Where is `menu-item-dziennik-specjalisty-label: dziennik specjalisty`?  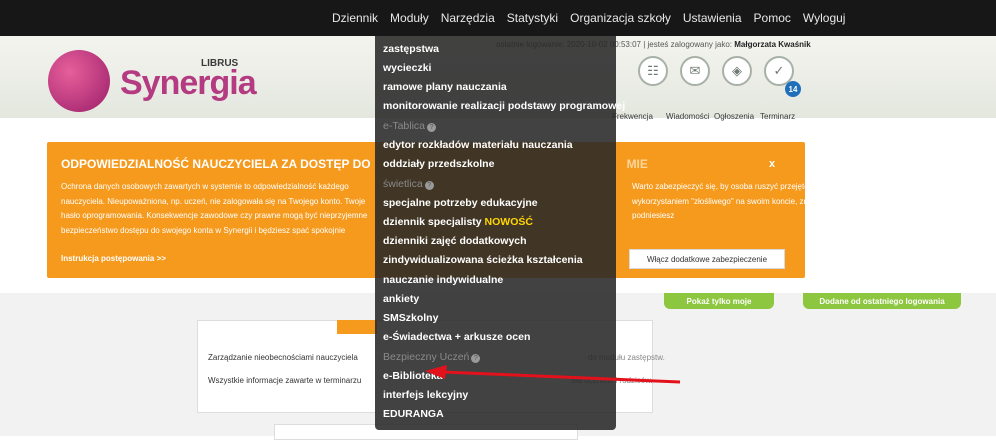
menu-item-dziennik-specjalisty-label: dziennik specjalisty is located at coordinates (432, 222).